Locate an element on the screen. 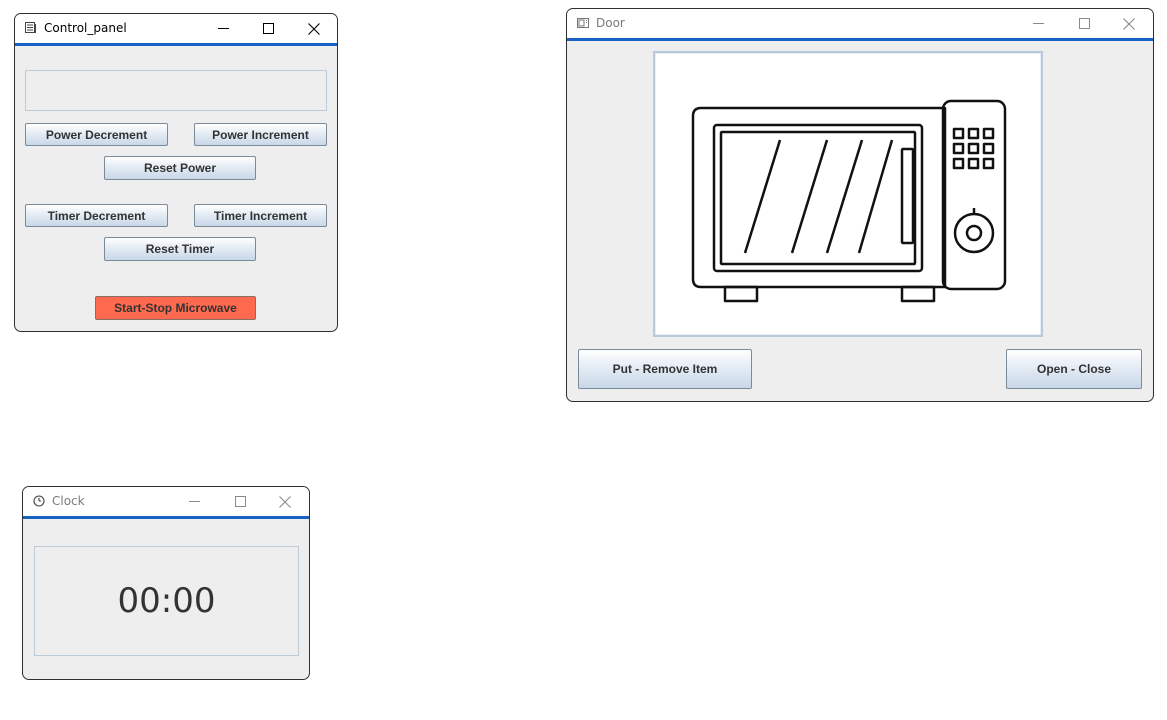  clock-app-icon is located at coordinates (39, 501).